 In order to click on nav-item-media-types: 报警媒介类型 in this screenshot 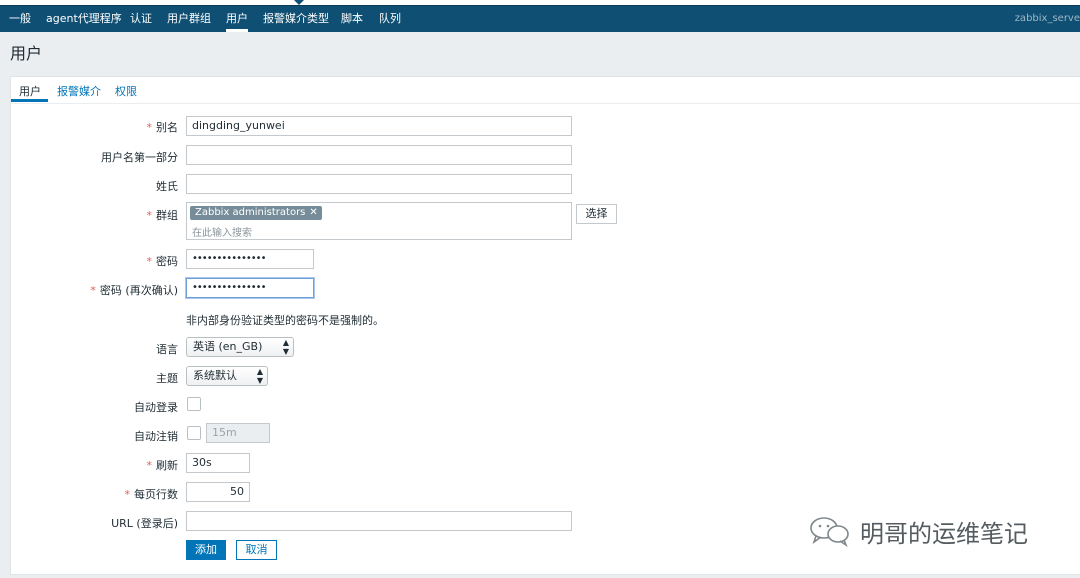, I will do `click(296, 19)`.